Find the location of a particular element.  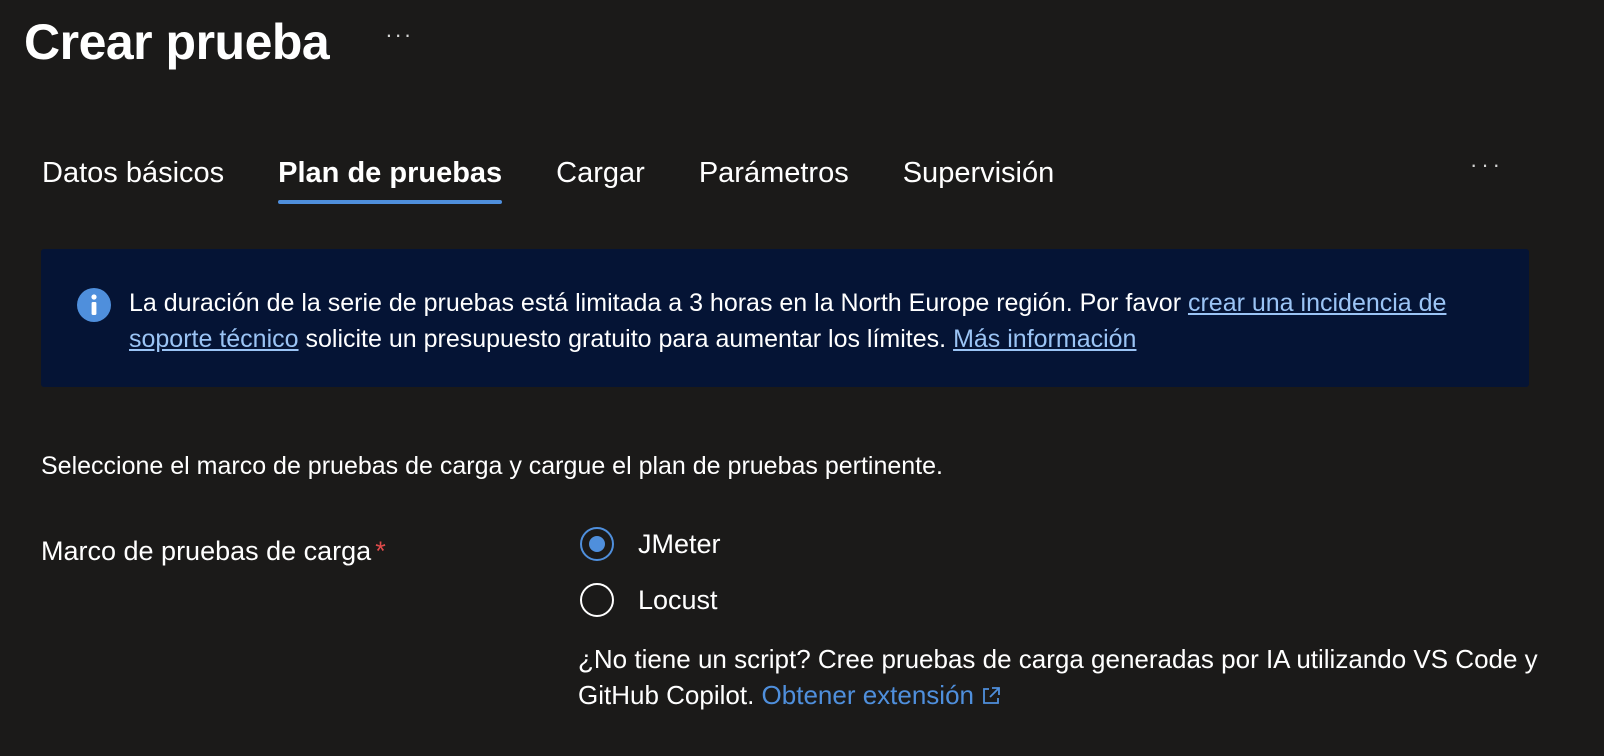

framework-field-label: Marco de pruebas de carga * is located at coordinates (213, 551).